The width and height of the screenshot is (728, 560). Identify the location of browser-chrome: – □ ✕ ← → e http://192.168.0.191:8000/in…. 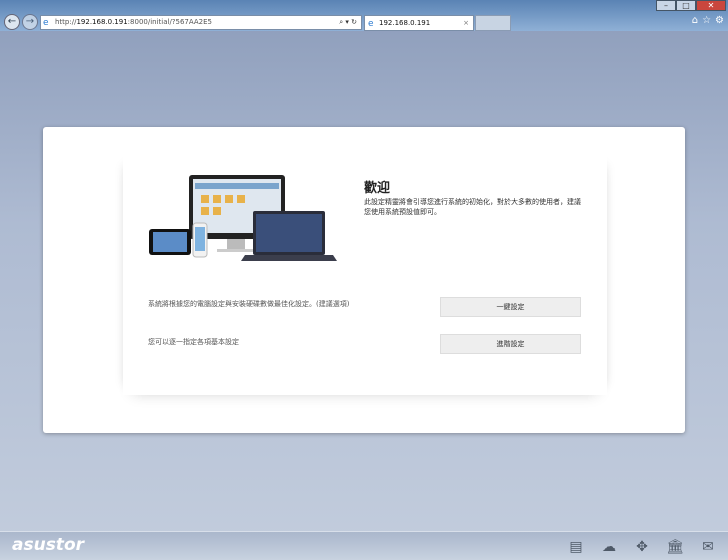
(364, 15).